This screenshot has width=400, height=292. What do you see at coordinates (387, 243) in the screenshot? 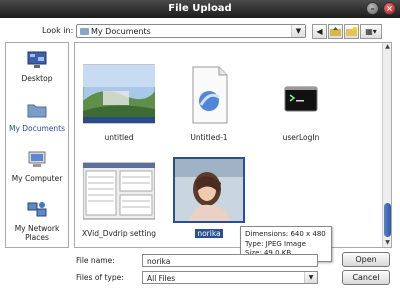
I see `scroll-down-arrow: ▼` at bounding box center [387, 243].